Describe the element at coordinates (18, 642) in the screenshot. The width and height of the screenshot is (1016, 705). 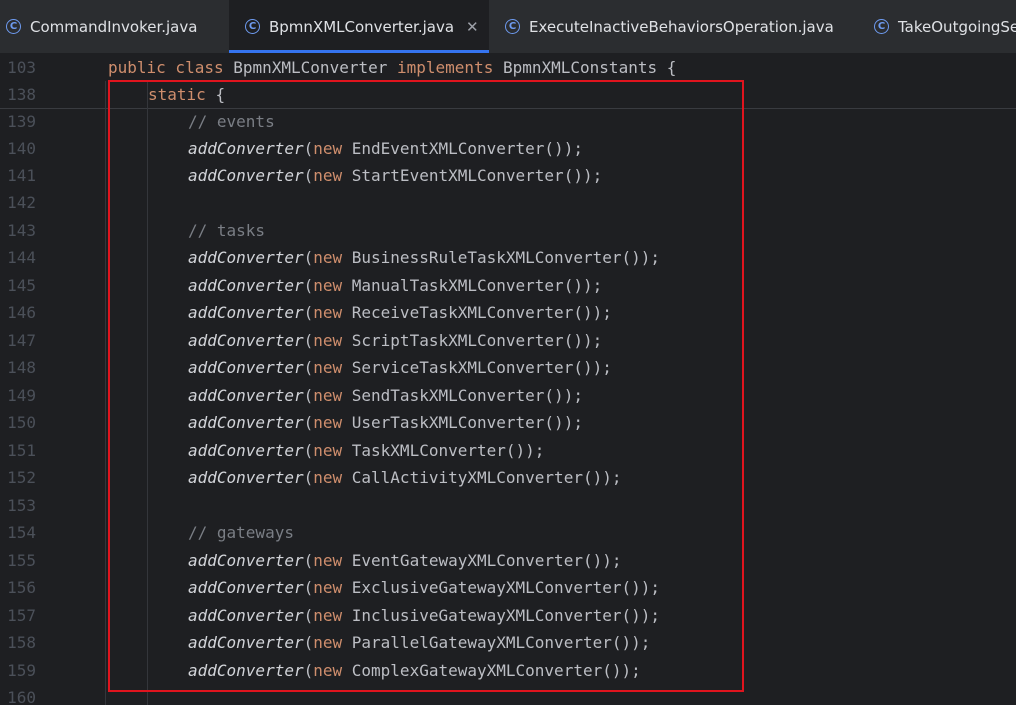
I see `line-number: 158` at that location.